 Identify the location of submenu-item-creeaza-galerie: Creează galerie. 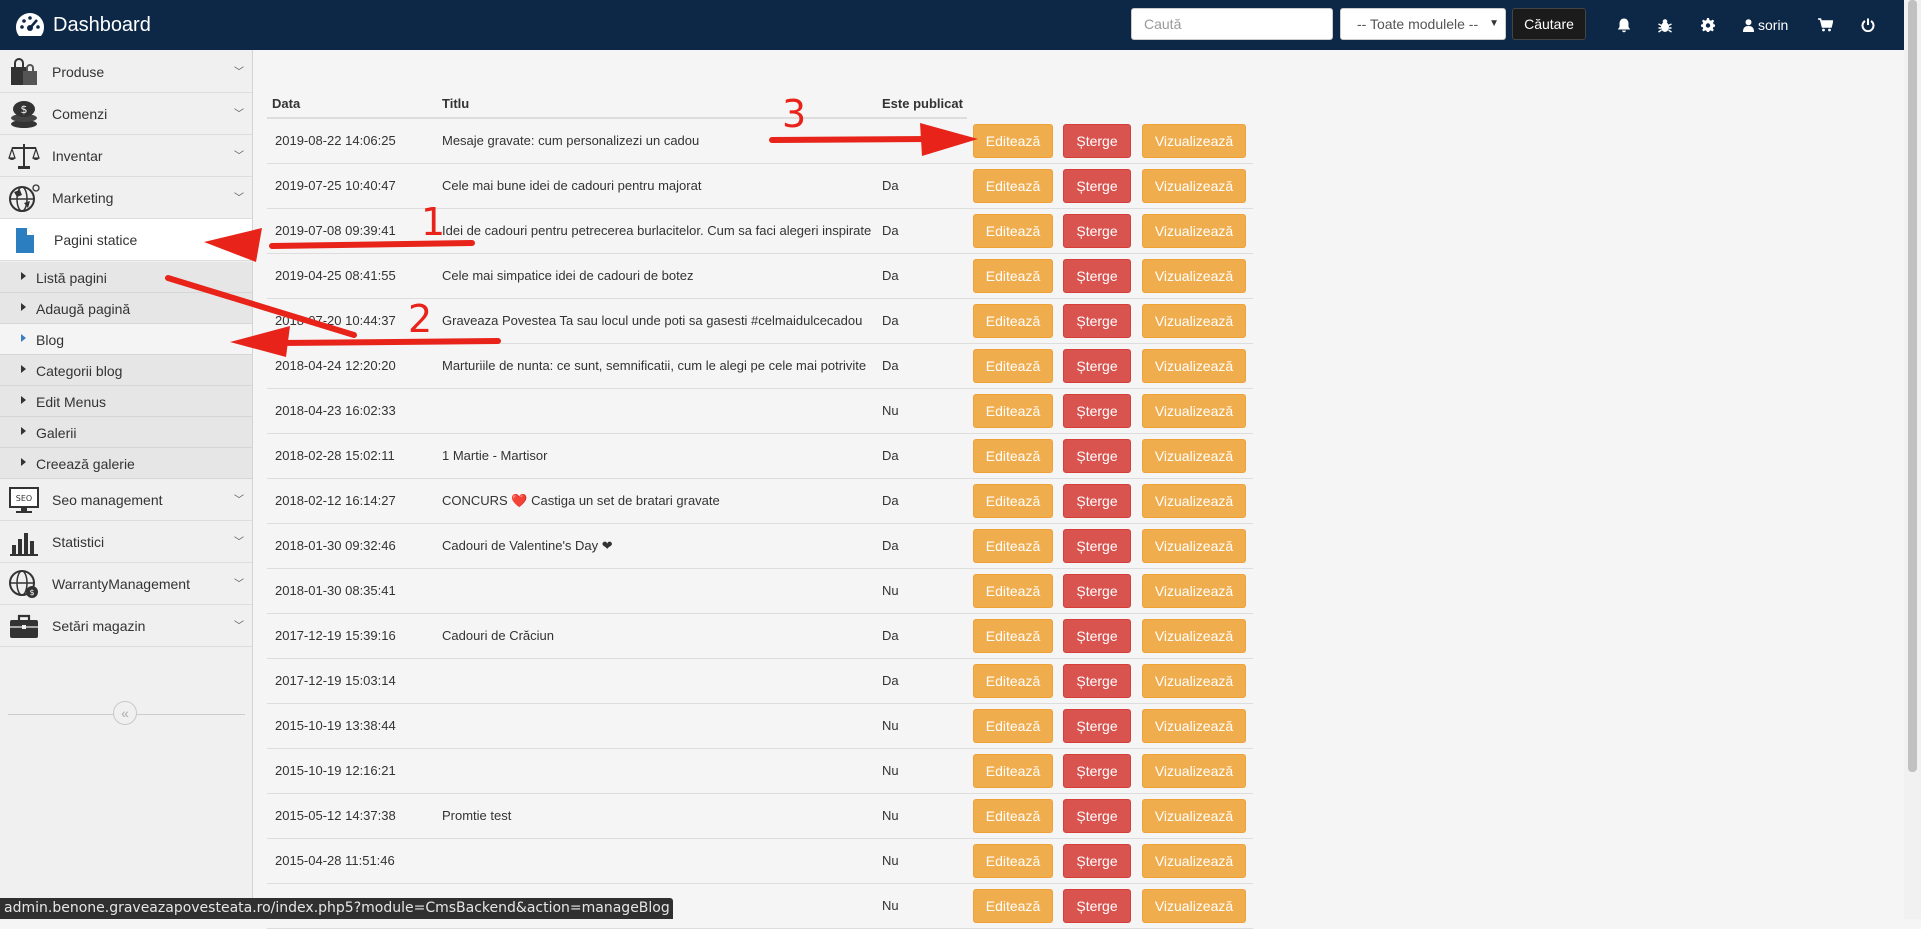
(126, 463).